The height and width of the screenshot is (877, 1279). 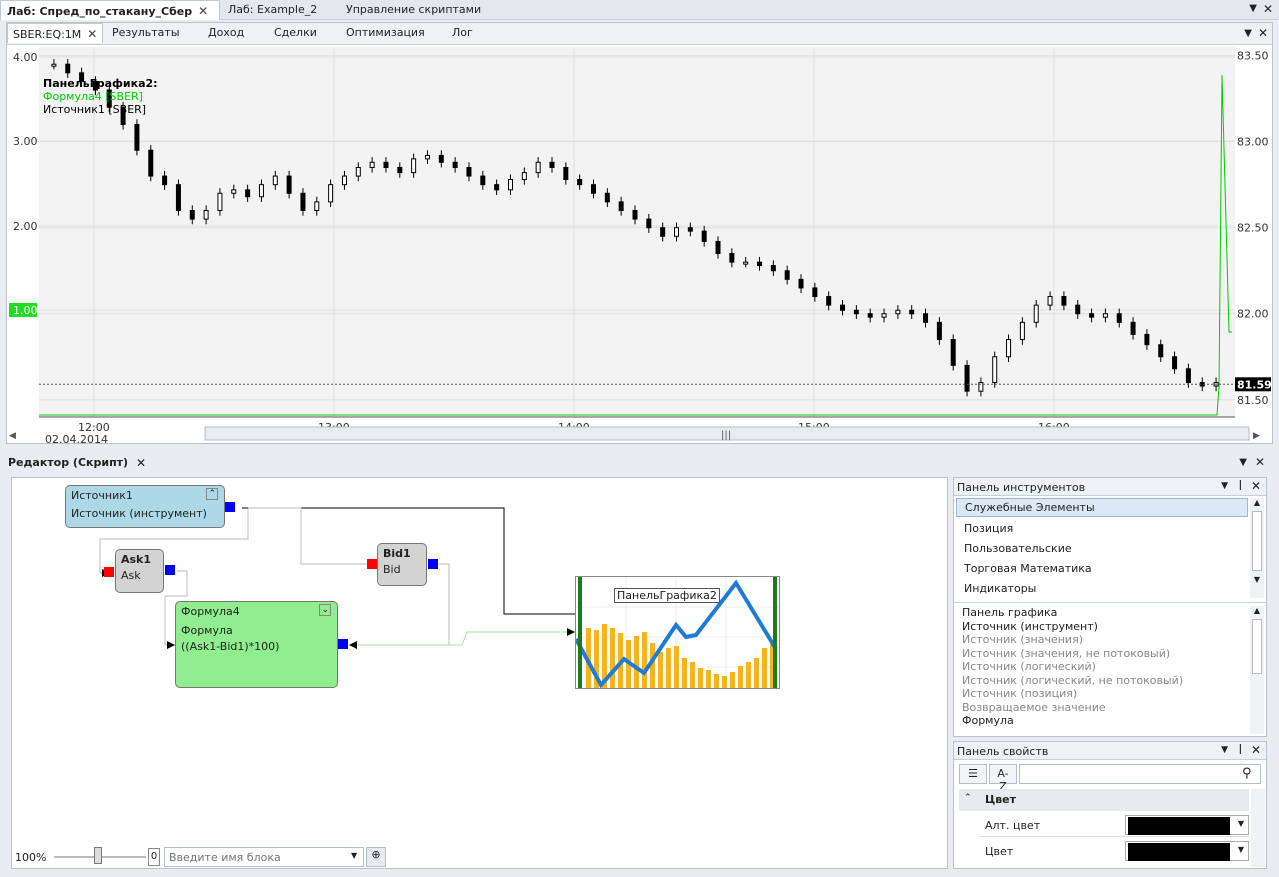 I want to click on categorized-view-icon: ☰, so click(x=973, y=774).